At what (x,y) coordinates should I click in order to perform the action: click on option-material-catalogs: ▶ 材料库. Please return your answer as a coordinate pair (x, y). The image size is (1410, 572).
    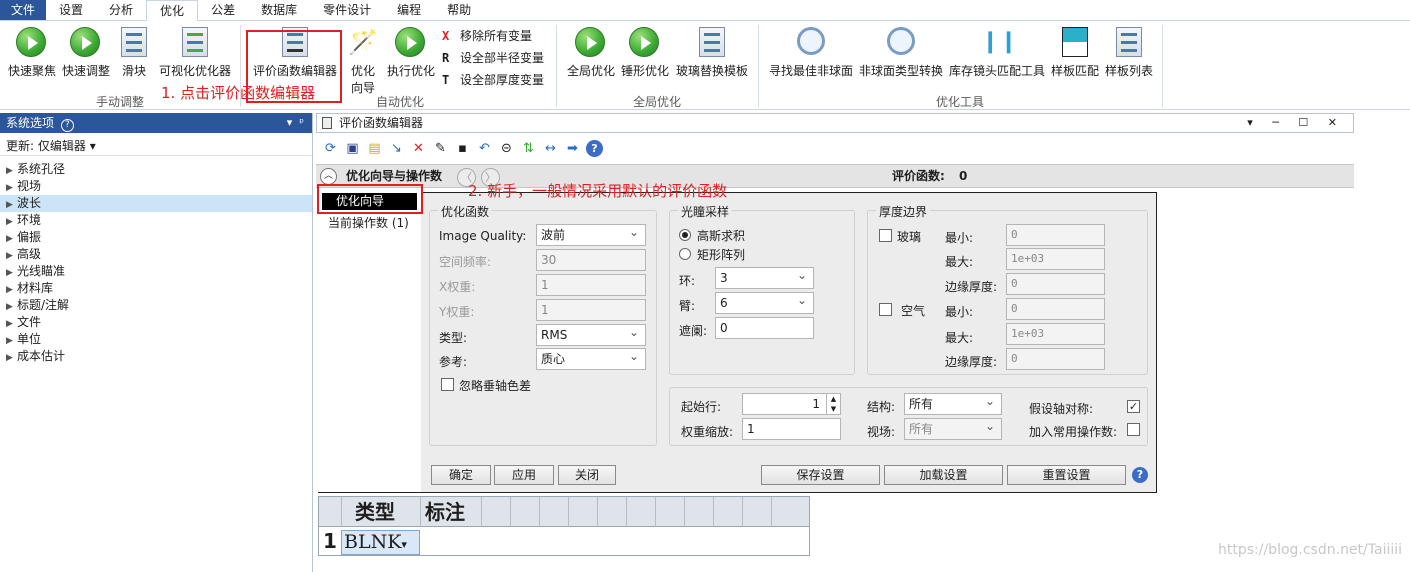
    Looking at the image, I should click on (156, 288).